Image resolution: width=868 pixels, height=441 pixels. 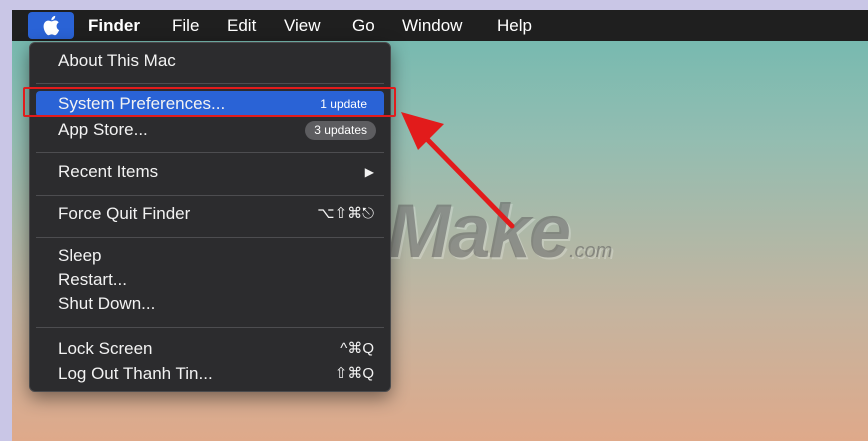 What do you see at coordinates (458, 170) in the screenshot?
I see `annotation-arrow-icon` at bounding box center [458, 170].